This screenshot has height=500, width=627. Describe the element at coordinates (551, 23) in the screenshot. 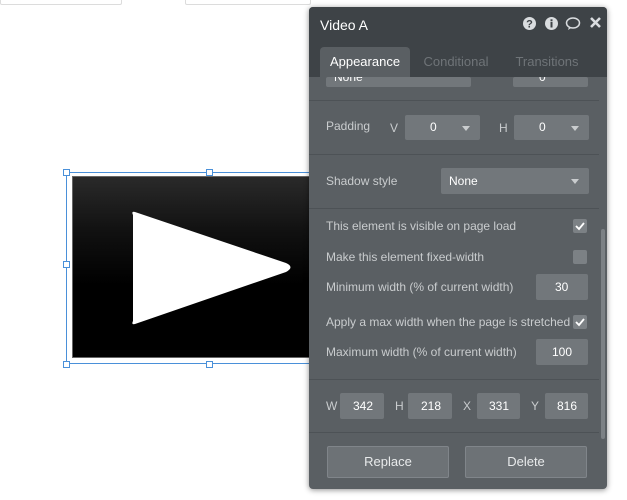

I see `info-icon` at that location.